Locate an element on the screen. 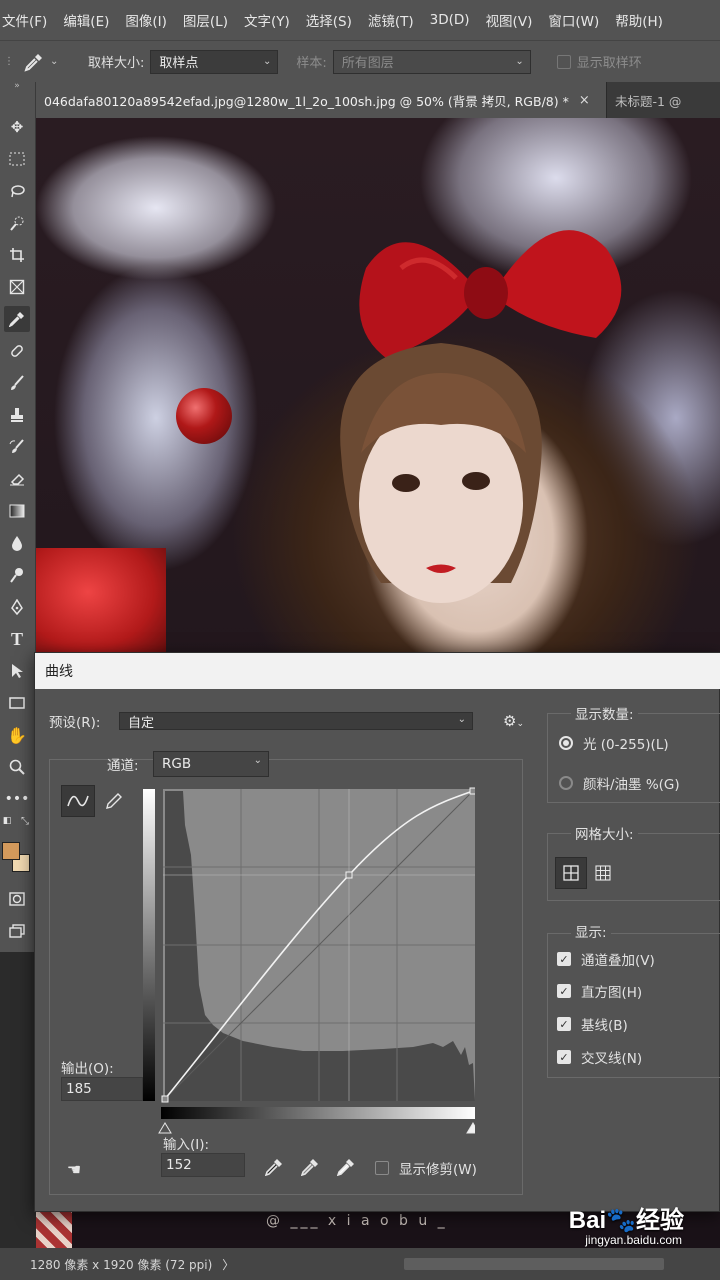 This screenshot has width=720, height=1280. healing-brush-tool-icon is located at coordinates (17, 351).